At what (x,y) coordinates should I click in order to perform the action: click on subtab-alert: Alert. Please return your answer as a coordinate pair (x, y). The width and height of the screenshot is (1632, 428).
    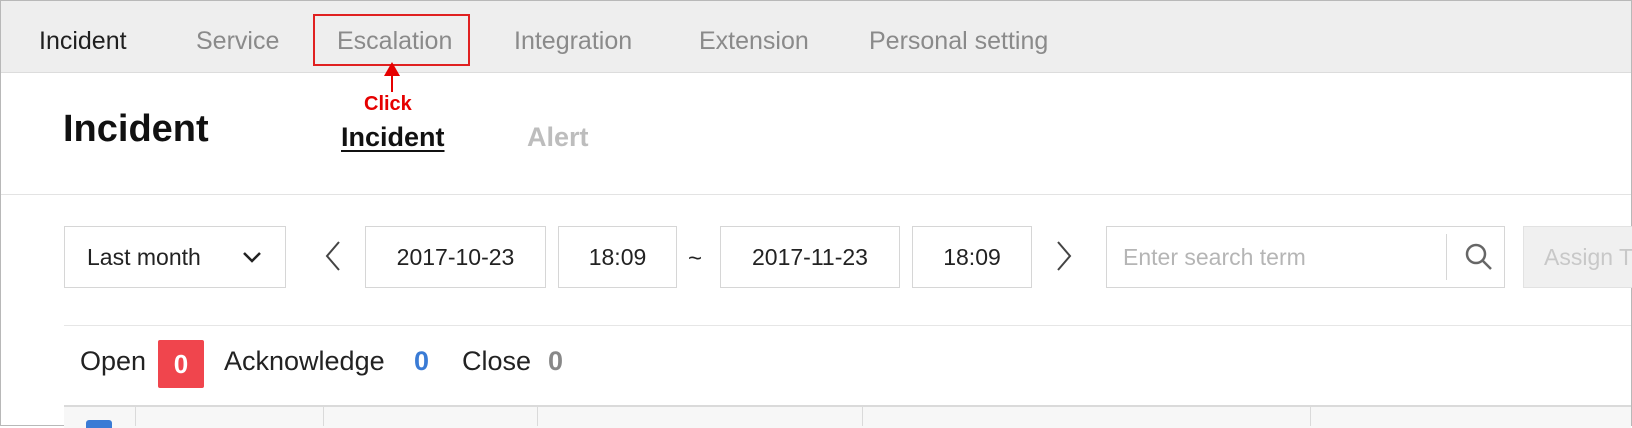
    Looking at the image, I should click on (558, 137).